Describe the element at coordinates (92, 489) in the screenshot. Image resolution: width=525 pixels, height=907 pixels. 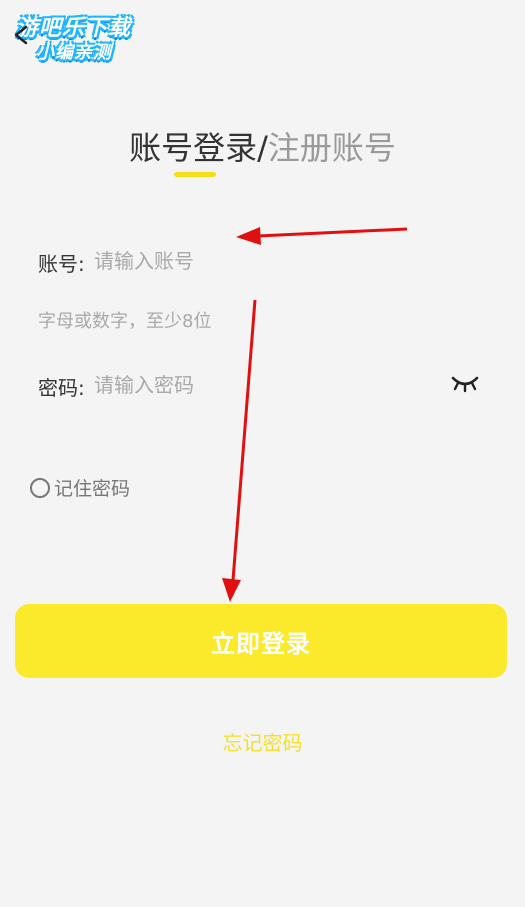
I see `remember-password-label: 记住密码` at that location.